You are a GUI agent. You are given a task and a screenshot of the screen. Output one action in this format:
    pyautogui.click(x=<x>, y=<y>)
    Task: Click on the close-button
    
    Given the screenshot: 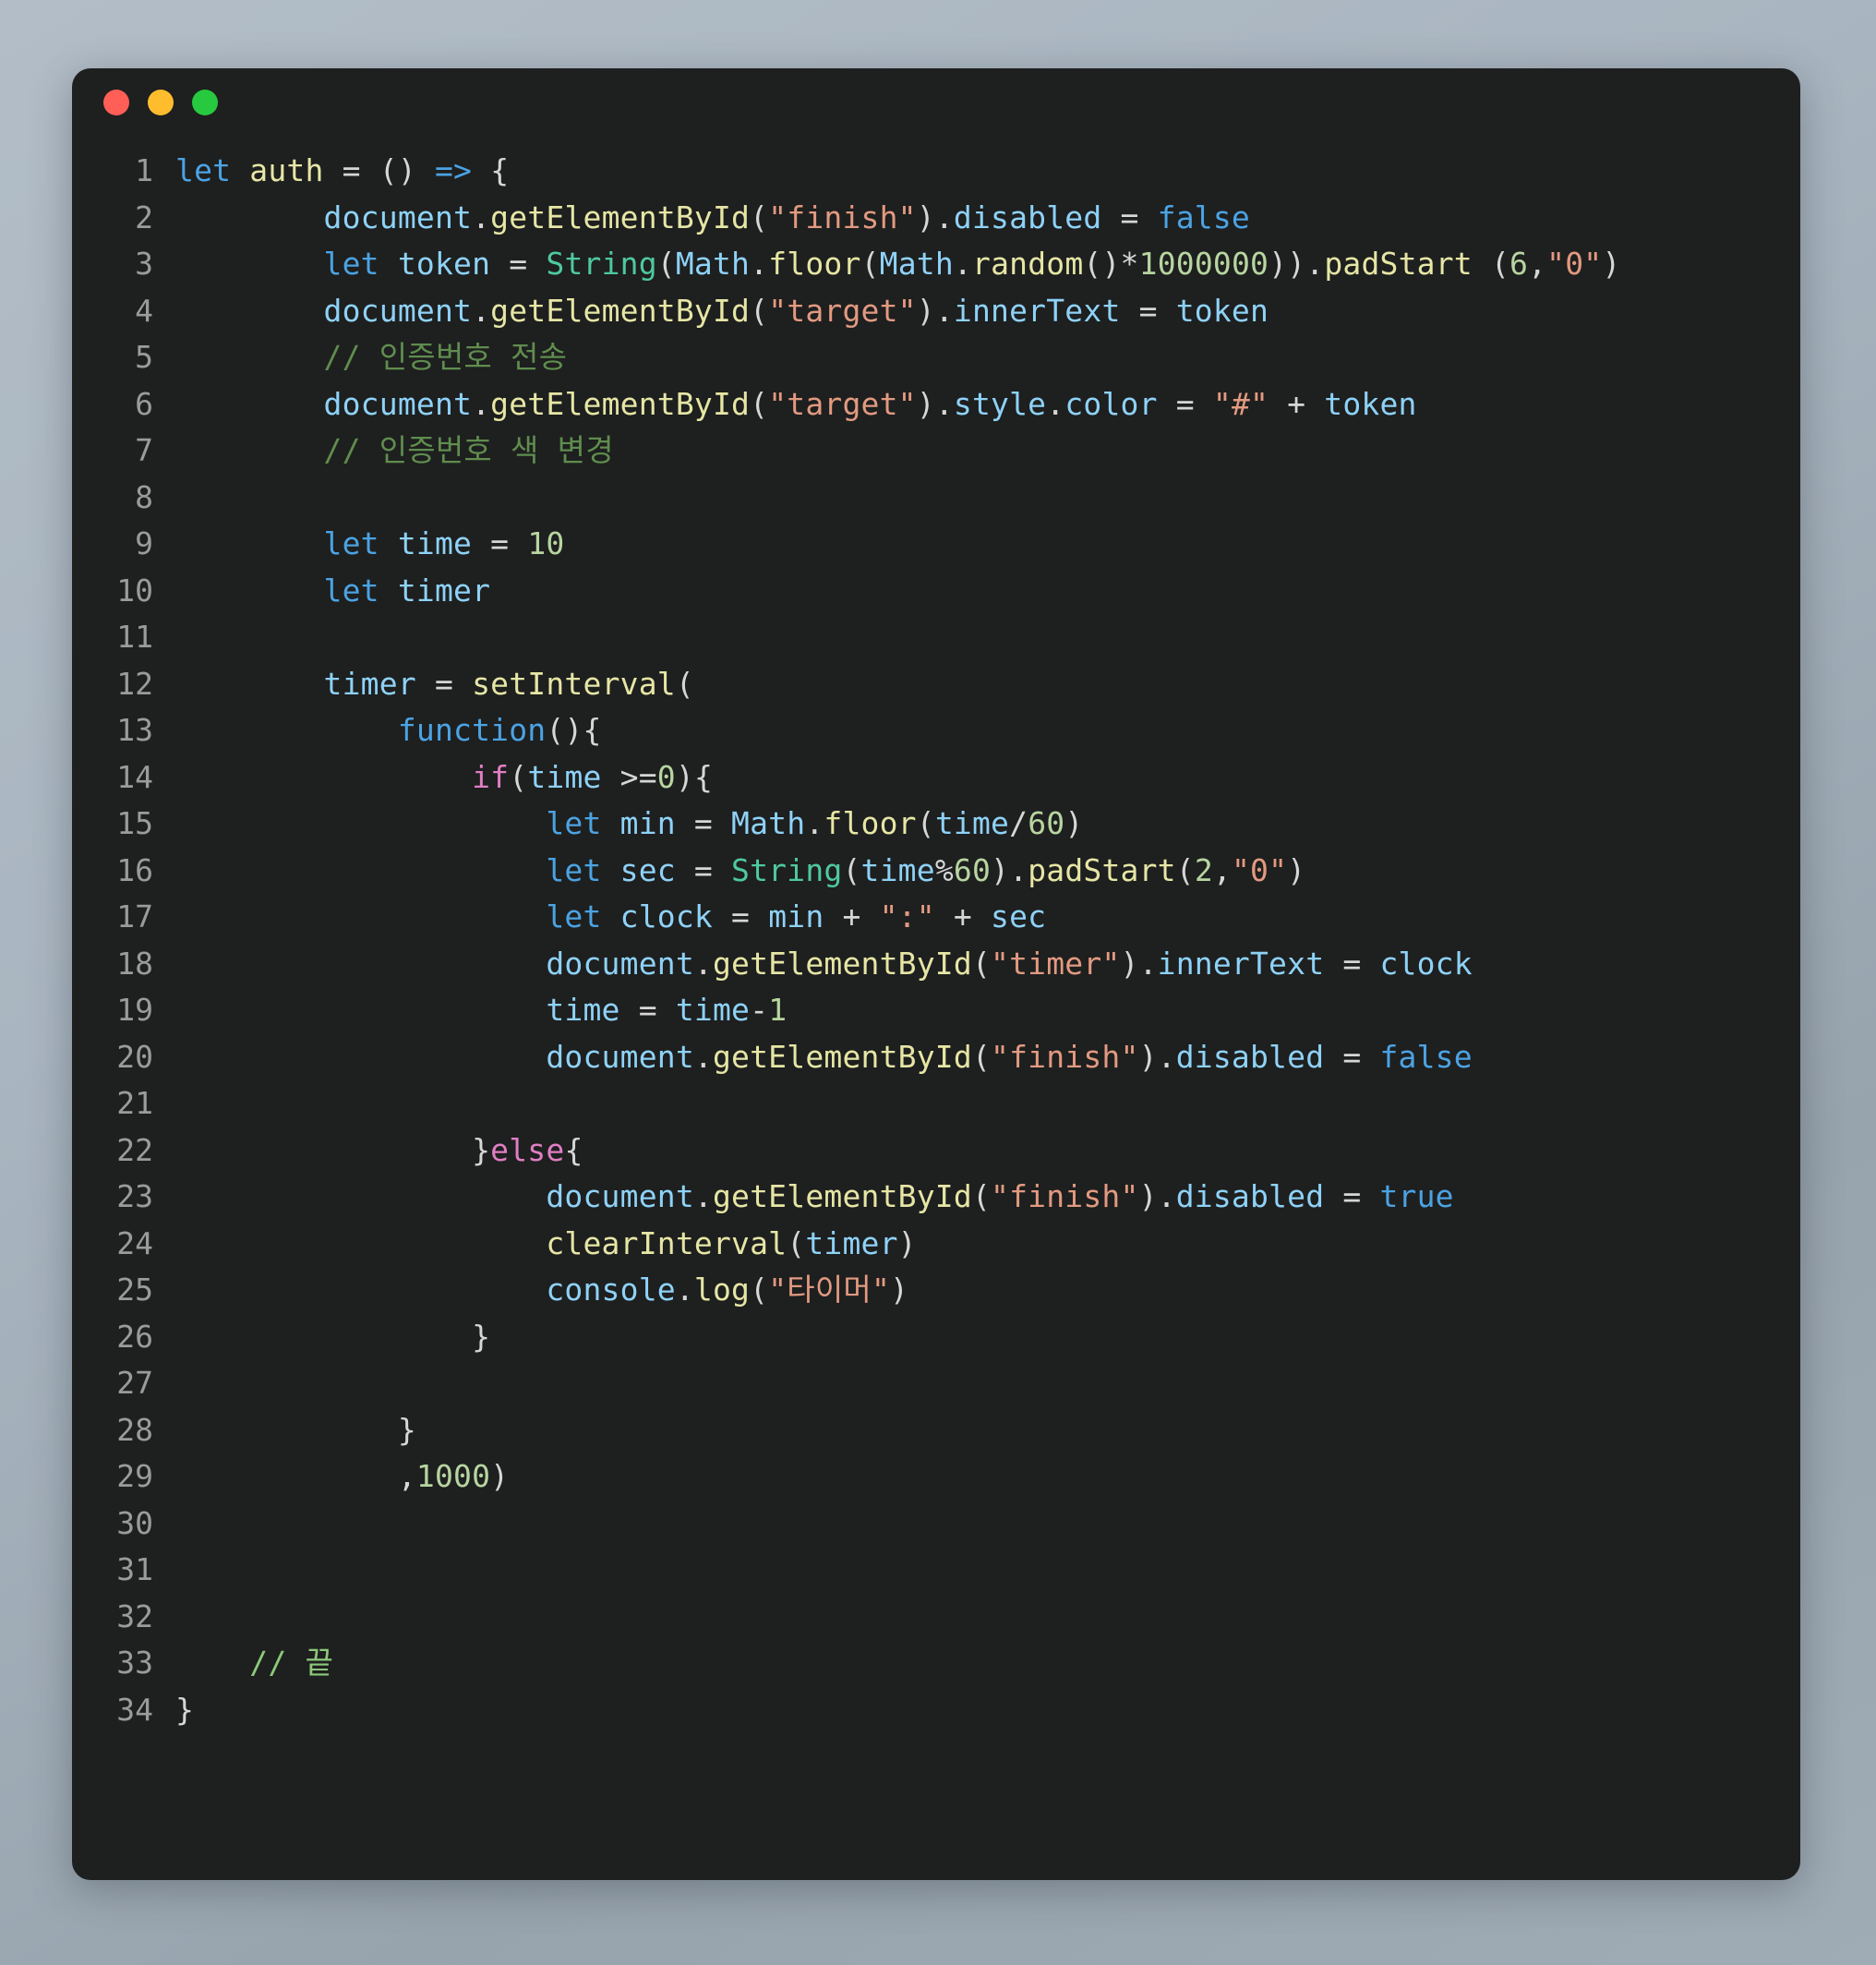 What is the action you would take?
    pyautogui.click(x=116, y=102)
    